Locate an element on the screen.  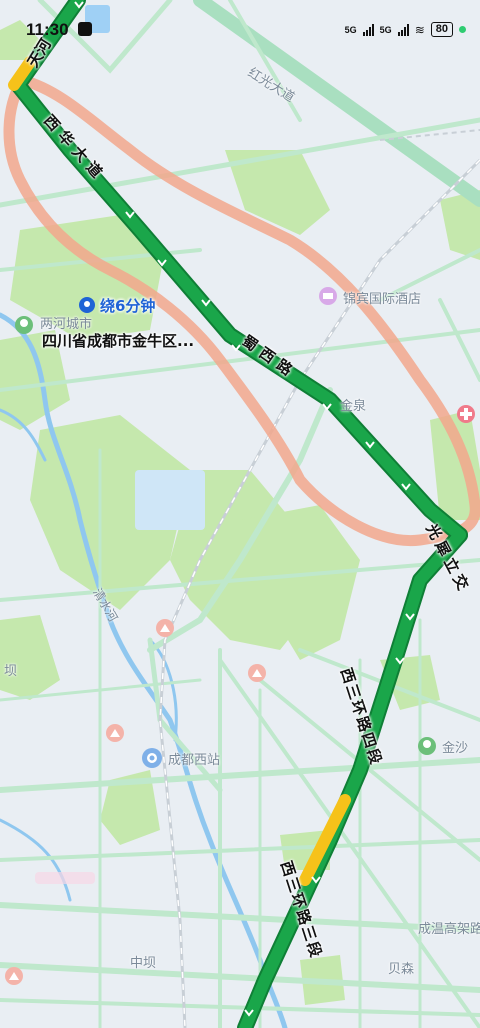
lake is located at coordinates (170, 500).